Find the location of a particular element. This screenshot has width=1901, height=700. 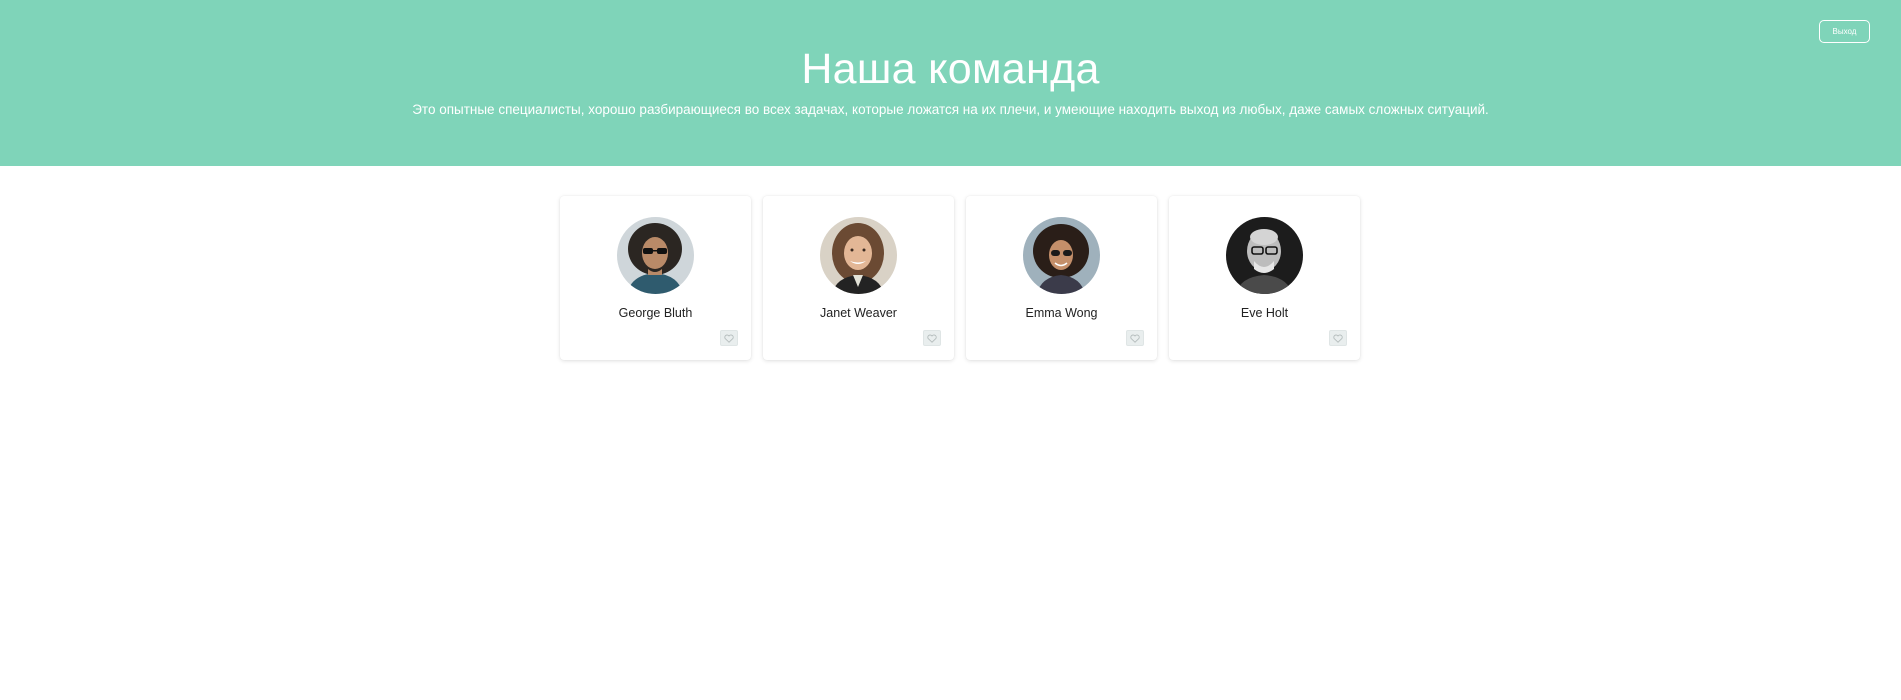

team-card: George Bluth is located at coordinates (655, 278).